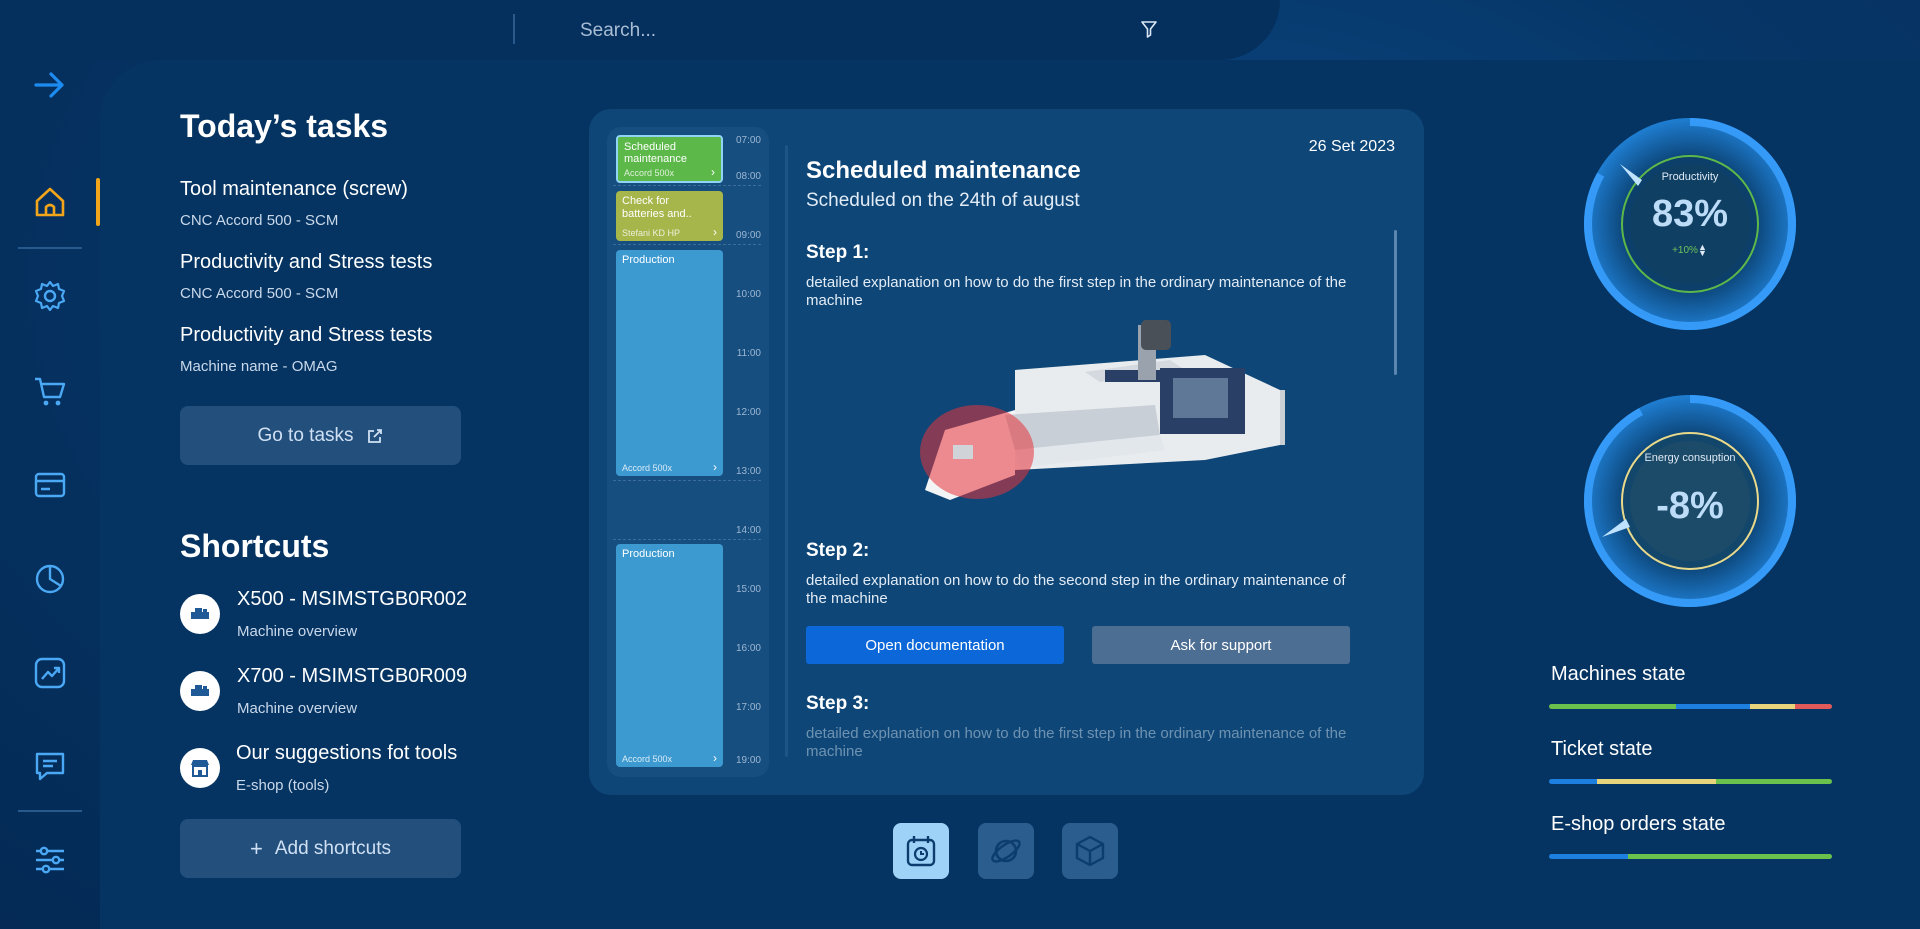  What do you see at coordinates (748, 471) in the screenshot?
I see `hour-label: 13:00` at bounding box center [748, 471].